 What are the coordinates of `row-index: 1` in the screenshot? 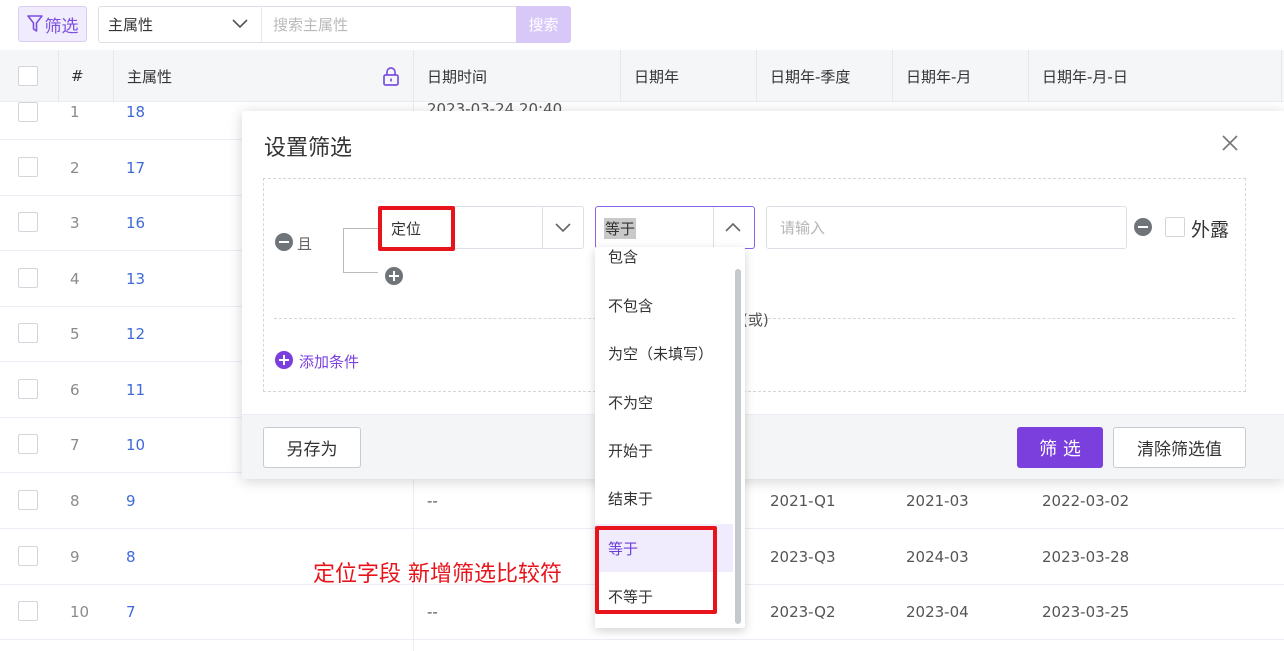 It's located at (75, 112).